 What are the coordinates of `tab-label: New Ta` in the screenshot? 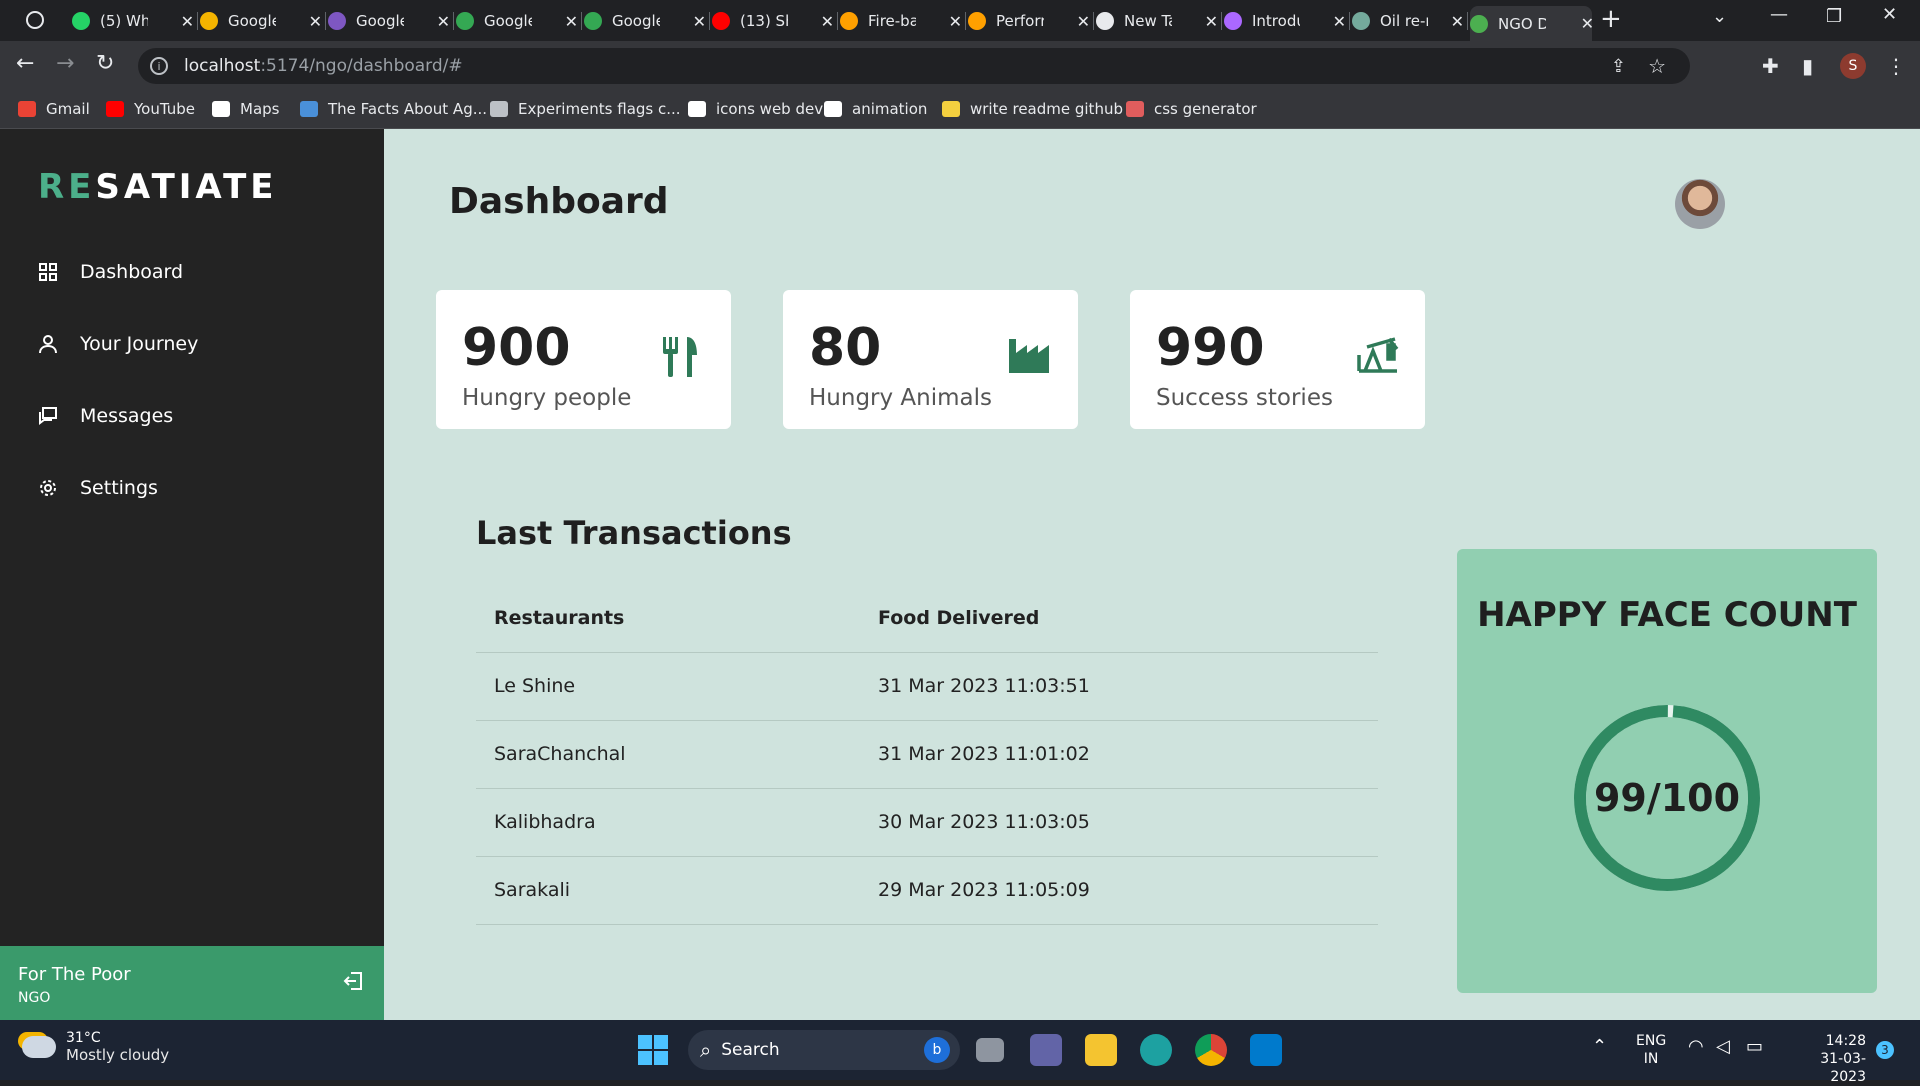 It's located at (1148, 21).